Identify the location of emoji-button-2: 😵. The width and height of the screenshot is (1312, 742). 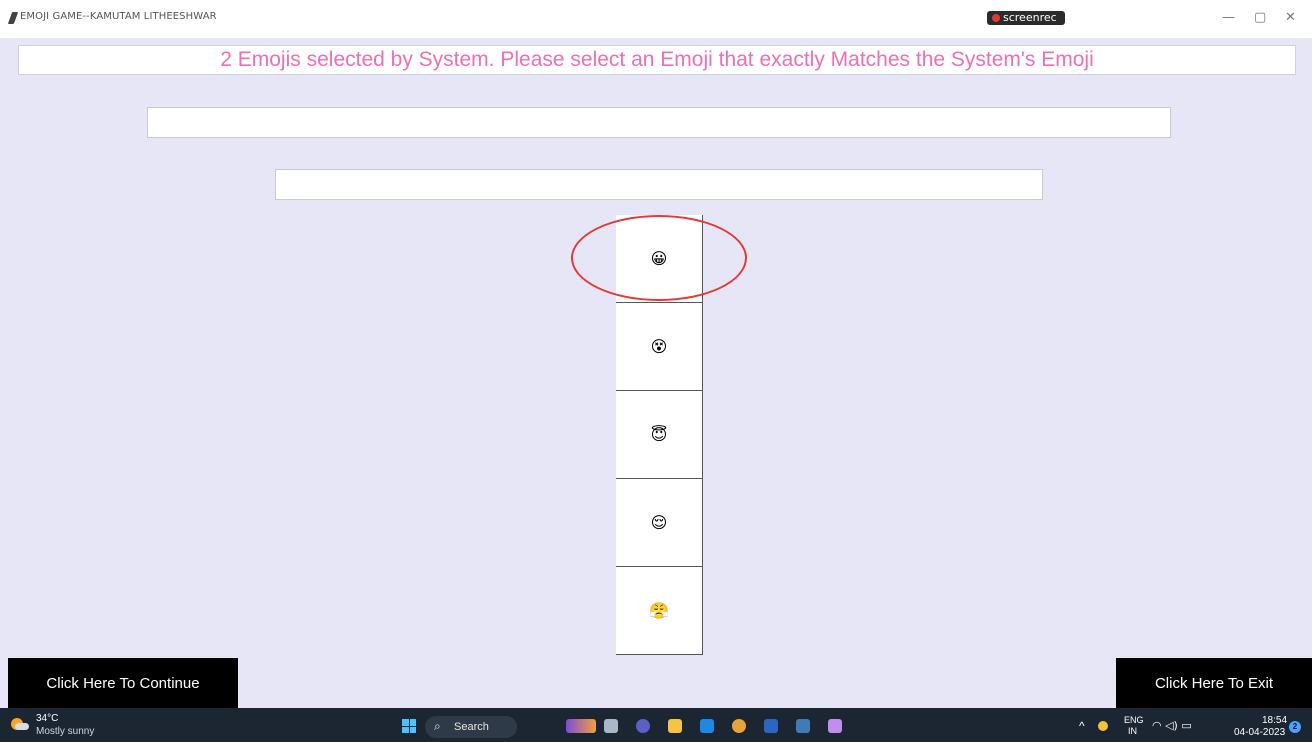
(659, 347).